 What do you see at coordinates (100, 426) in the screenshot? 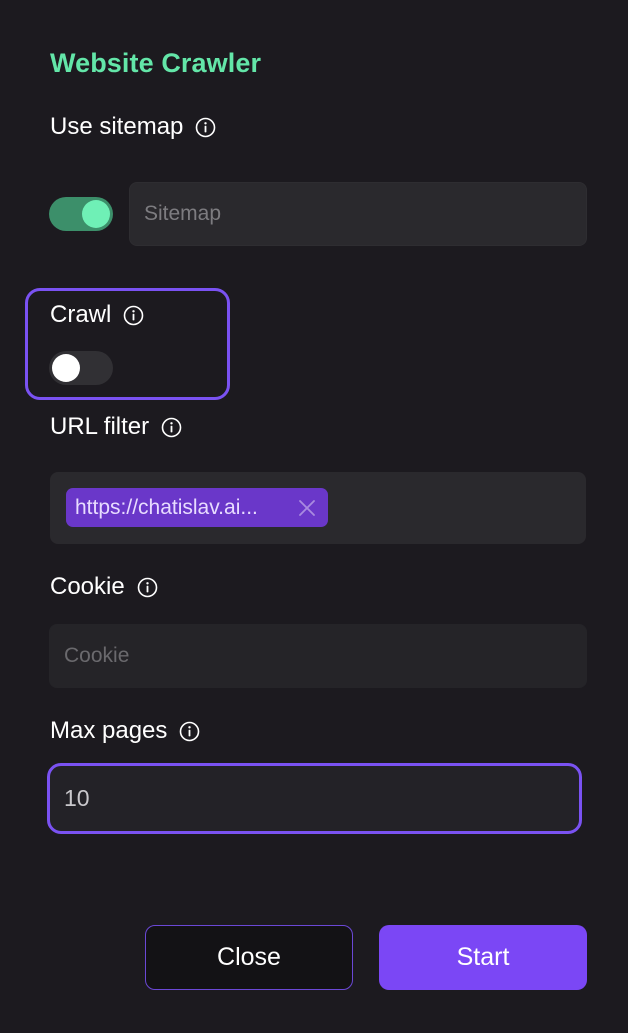
I see `url-filter-label: URL filter` at bounding box center [100, 426].